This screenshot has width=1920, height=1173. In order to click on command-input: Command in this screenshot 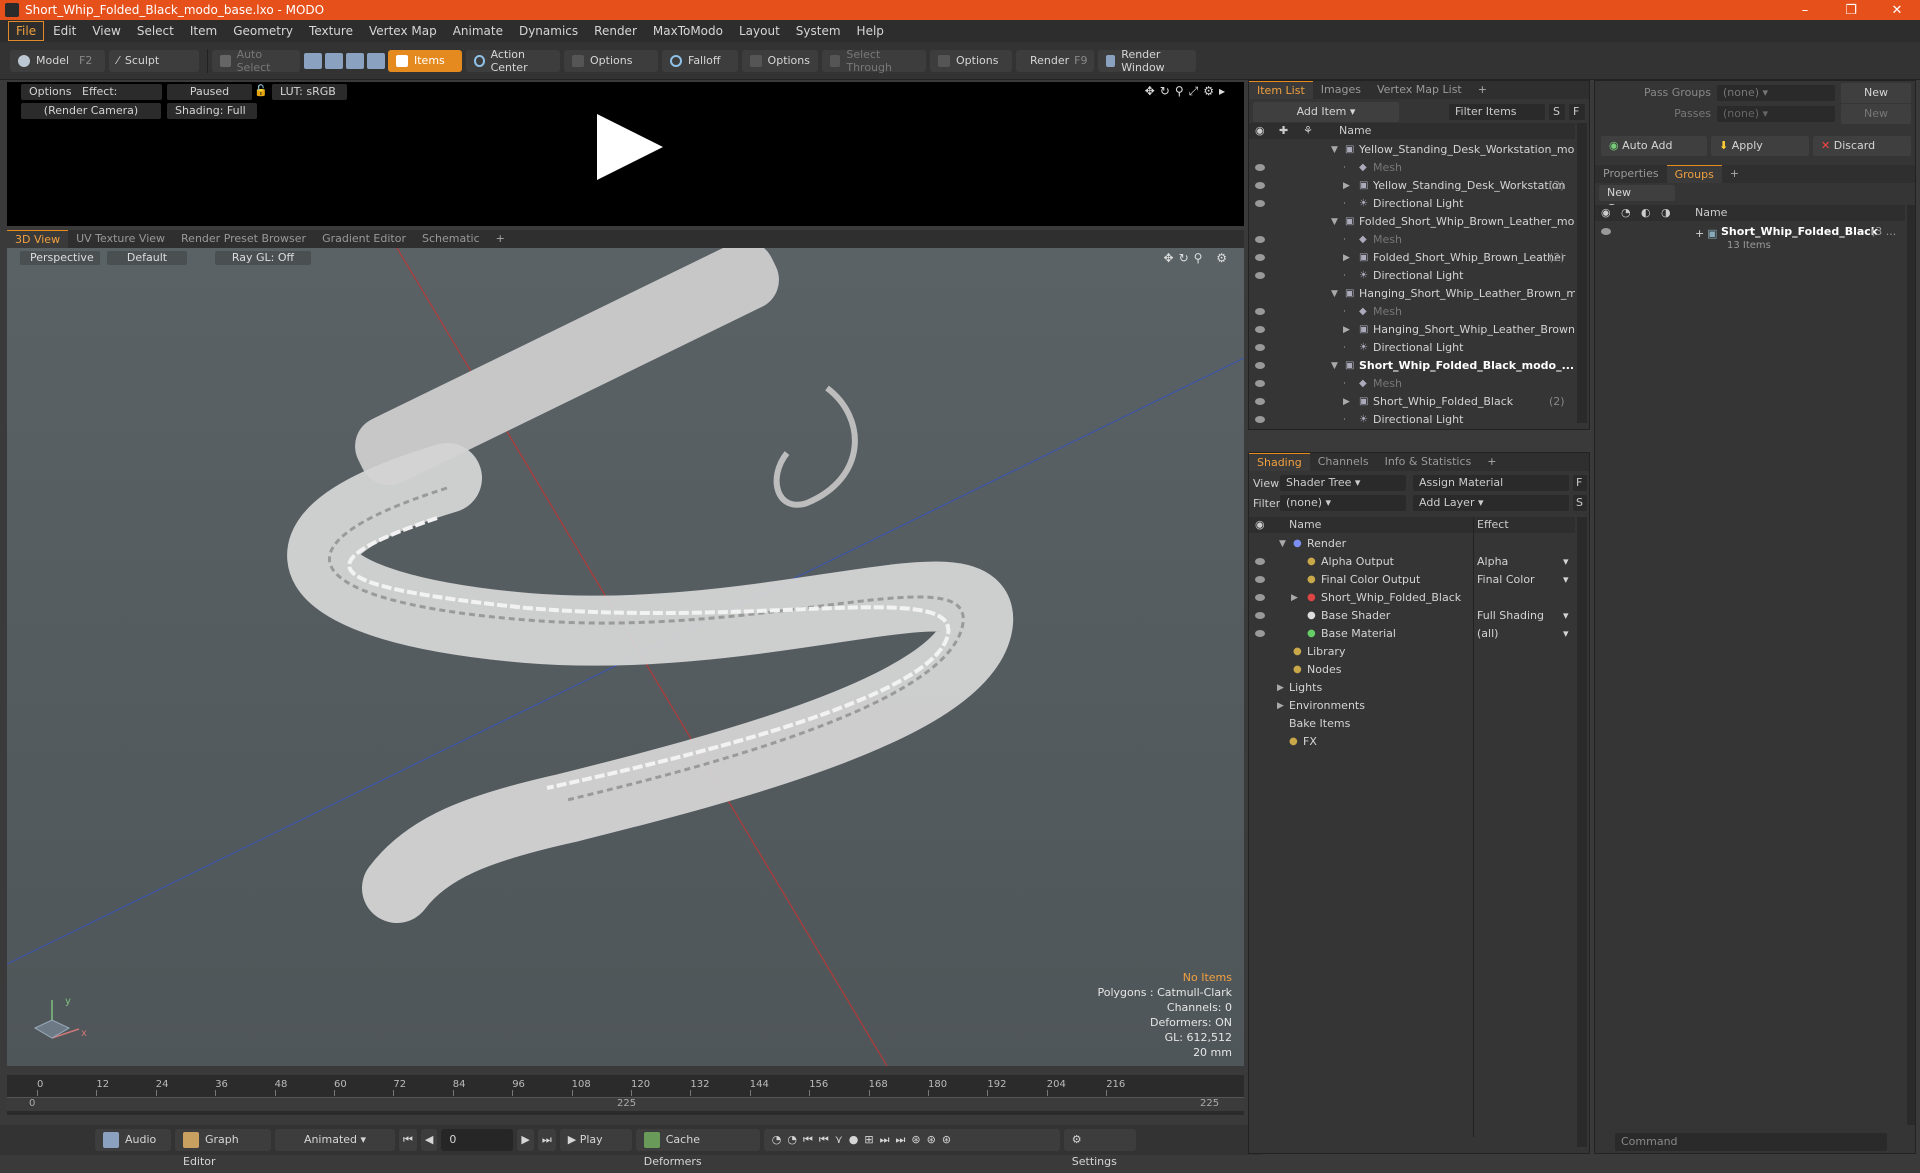, I will do `click(1751, 1142)`.